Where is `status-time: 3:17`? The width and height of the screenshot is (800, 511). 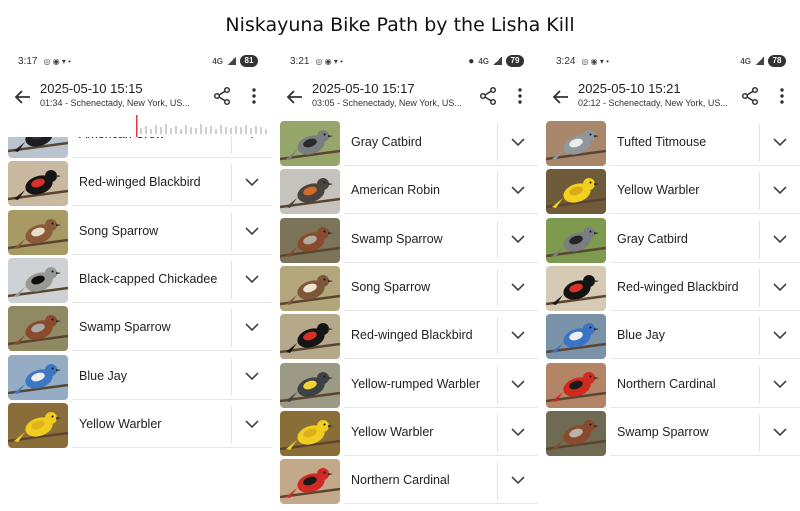 status-time: 3:17 is located at coordinates (28, 61).